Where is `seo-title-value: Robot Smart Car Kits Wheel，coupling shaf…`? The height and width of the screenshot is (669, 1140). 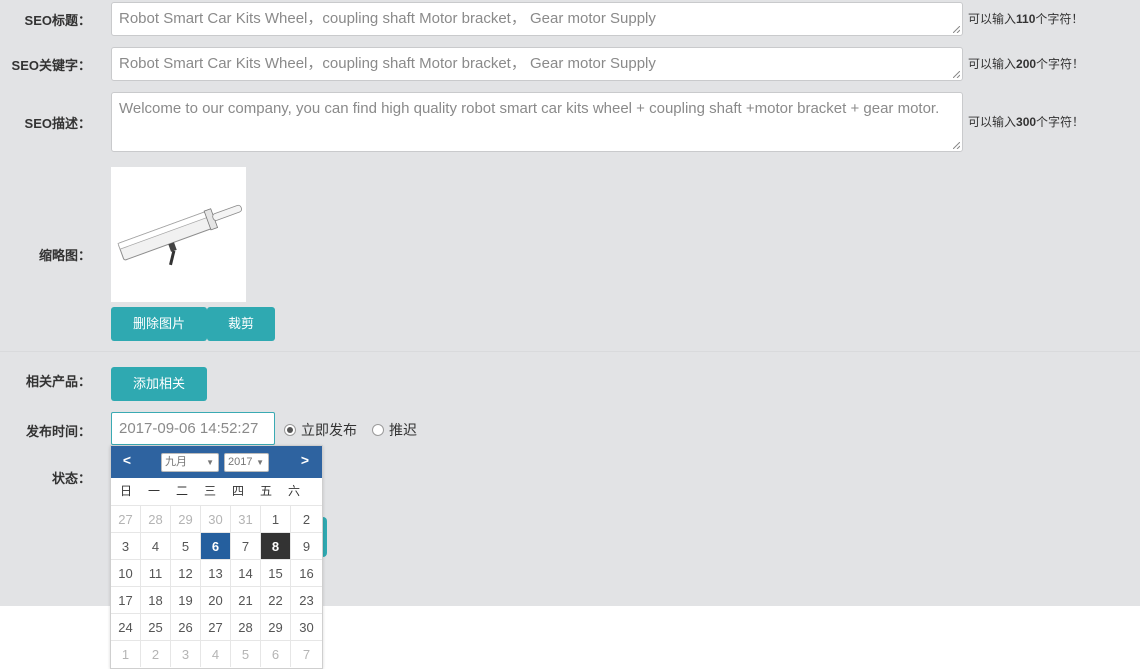 seo-title-value: Robot Smart Car Kits Wheel，coupling shaf… is located at coordinates (387, 18).